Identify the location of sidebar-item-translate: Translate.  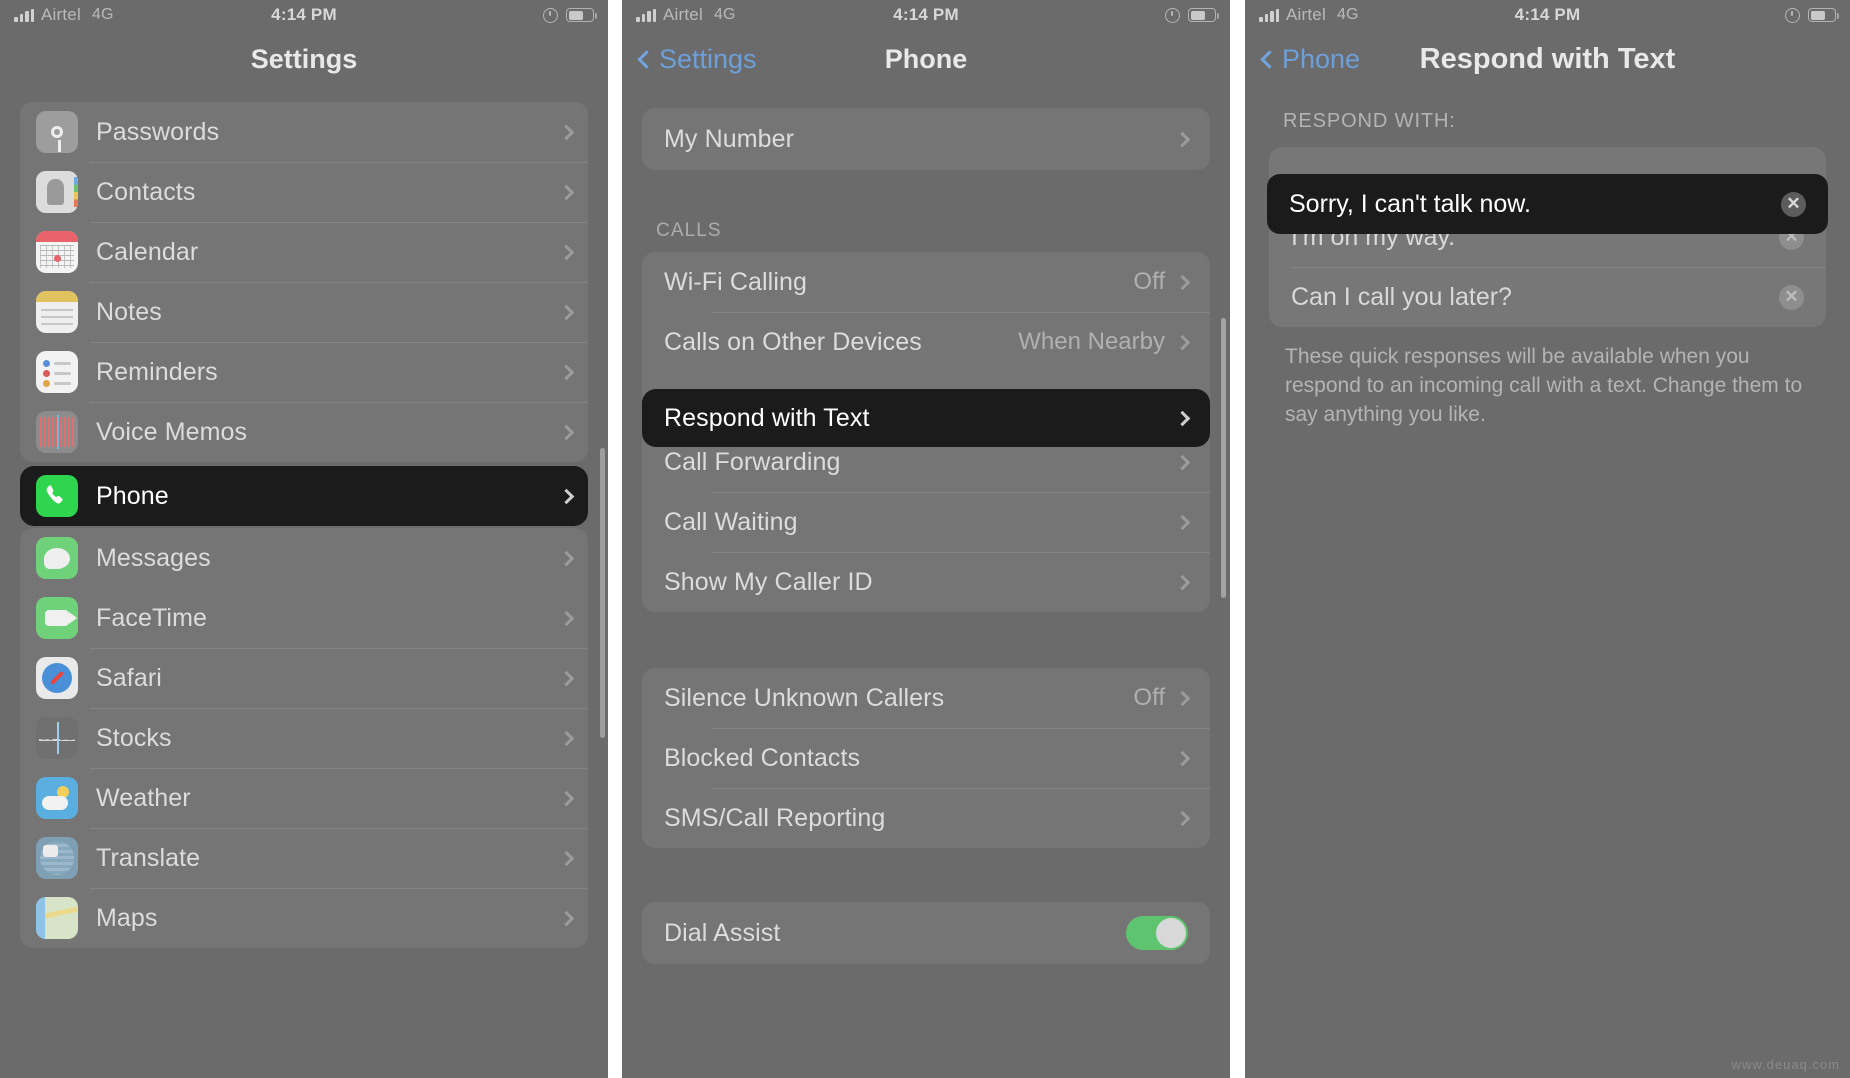
(304, 858).